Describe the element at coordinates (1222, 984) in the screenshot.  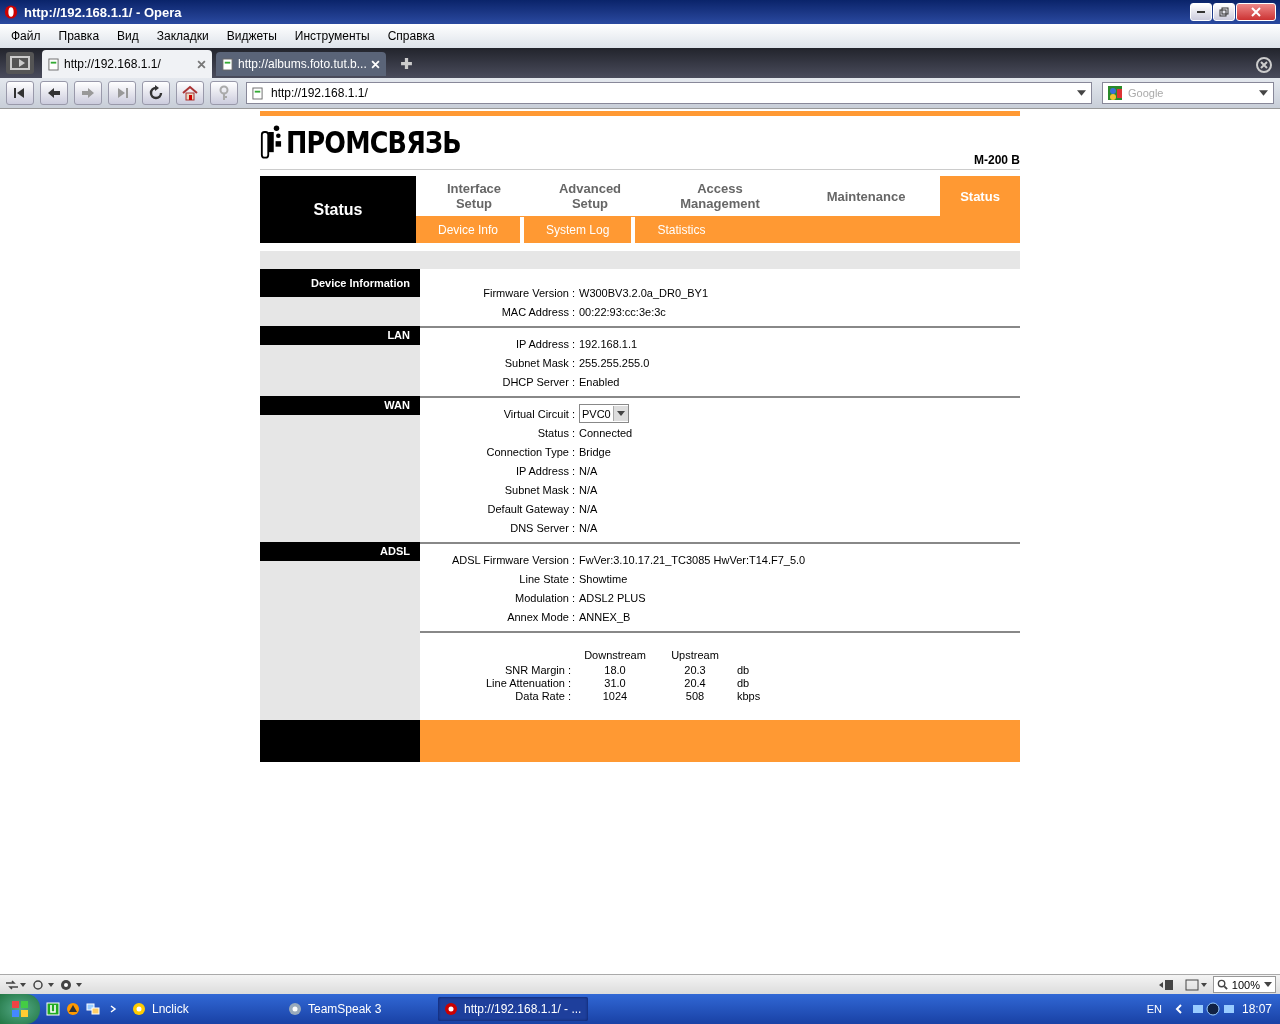
I see `search-icon` at that location.